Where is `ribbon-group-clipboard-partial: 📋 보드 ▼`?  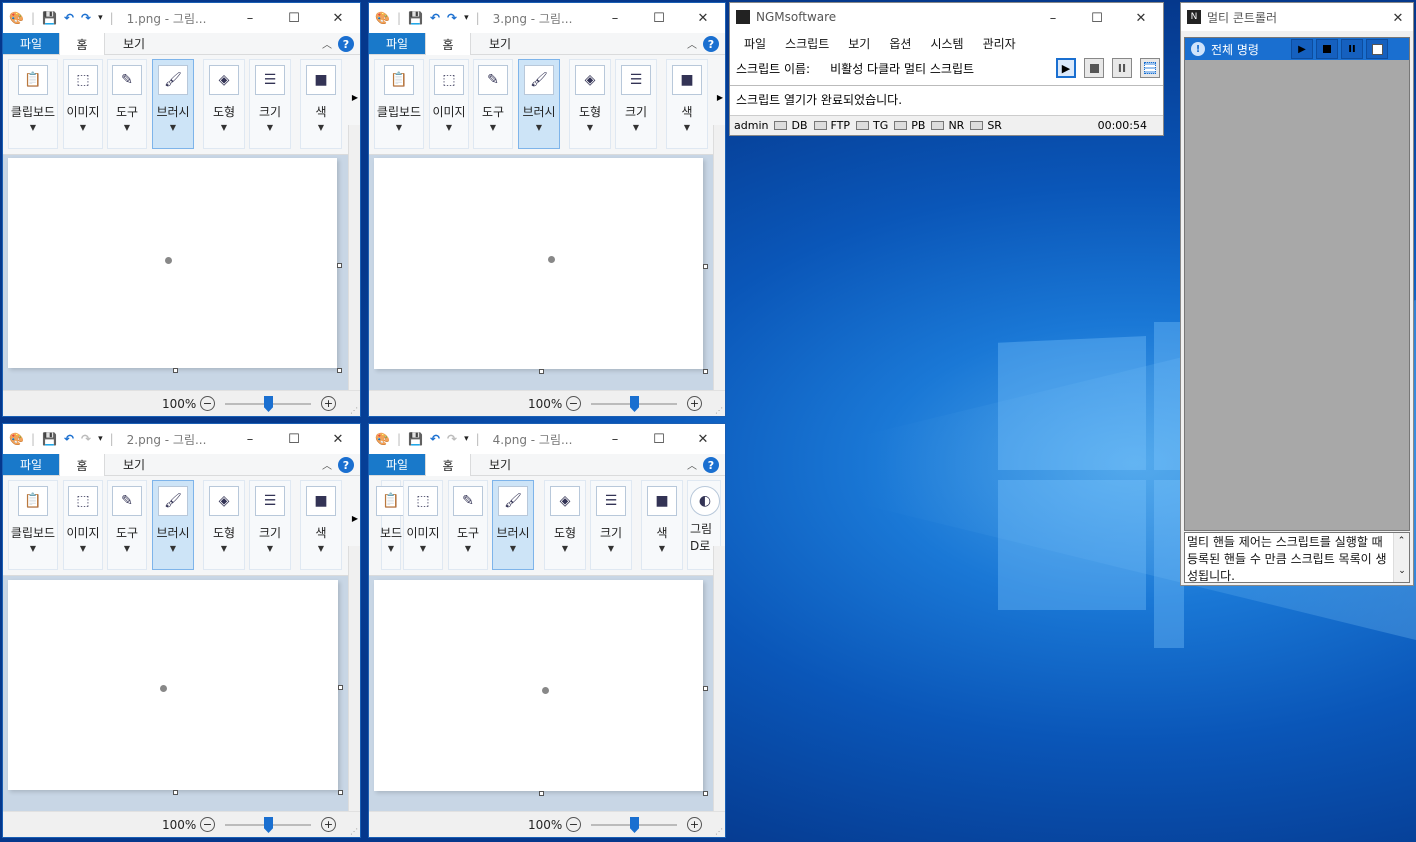
ribbon-group-clipboard-partial: 📋 보드 ▼ is located at coordinates (391, 525).